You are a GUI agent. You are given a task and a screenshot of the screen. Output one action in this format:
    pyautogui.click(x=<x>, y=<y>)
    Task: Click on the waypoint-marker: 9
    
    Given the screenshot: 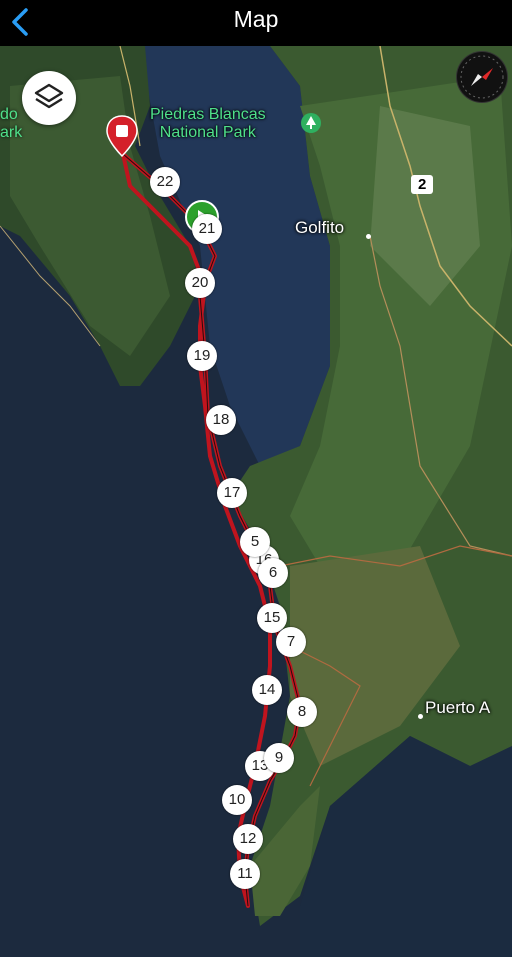 What is the action you would take?
    pyautogui.click(x=279, y=758)
    